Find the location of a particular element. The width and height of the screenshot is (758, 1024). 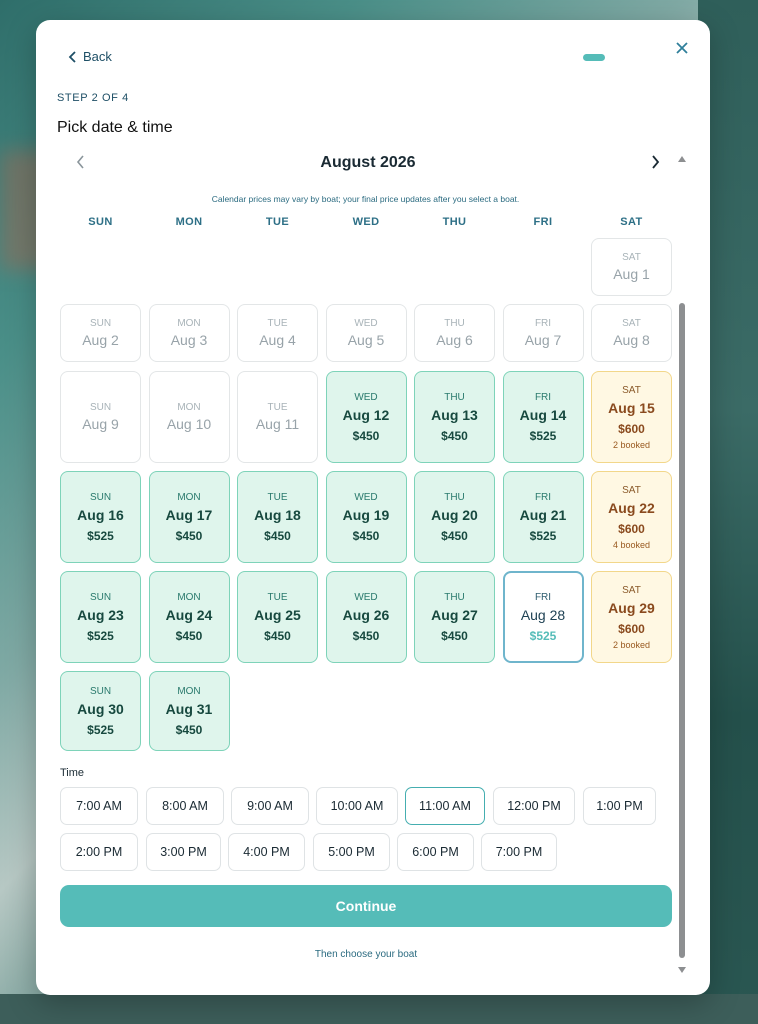

calendar-day: WED Aug 26 $450 is located at coordinates (366, 617).